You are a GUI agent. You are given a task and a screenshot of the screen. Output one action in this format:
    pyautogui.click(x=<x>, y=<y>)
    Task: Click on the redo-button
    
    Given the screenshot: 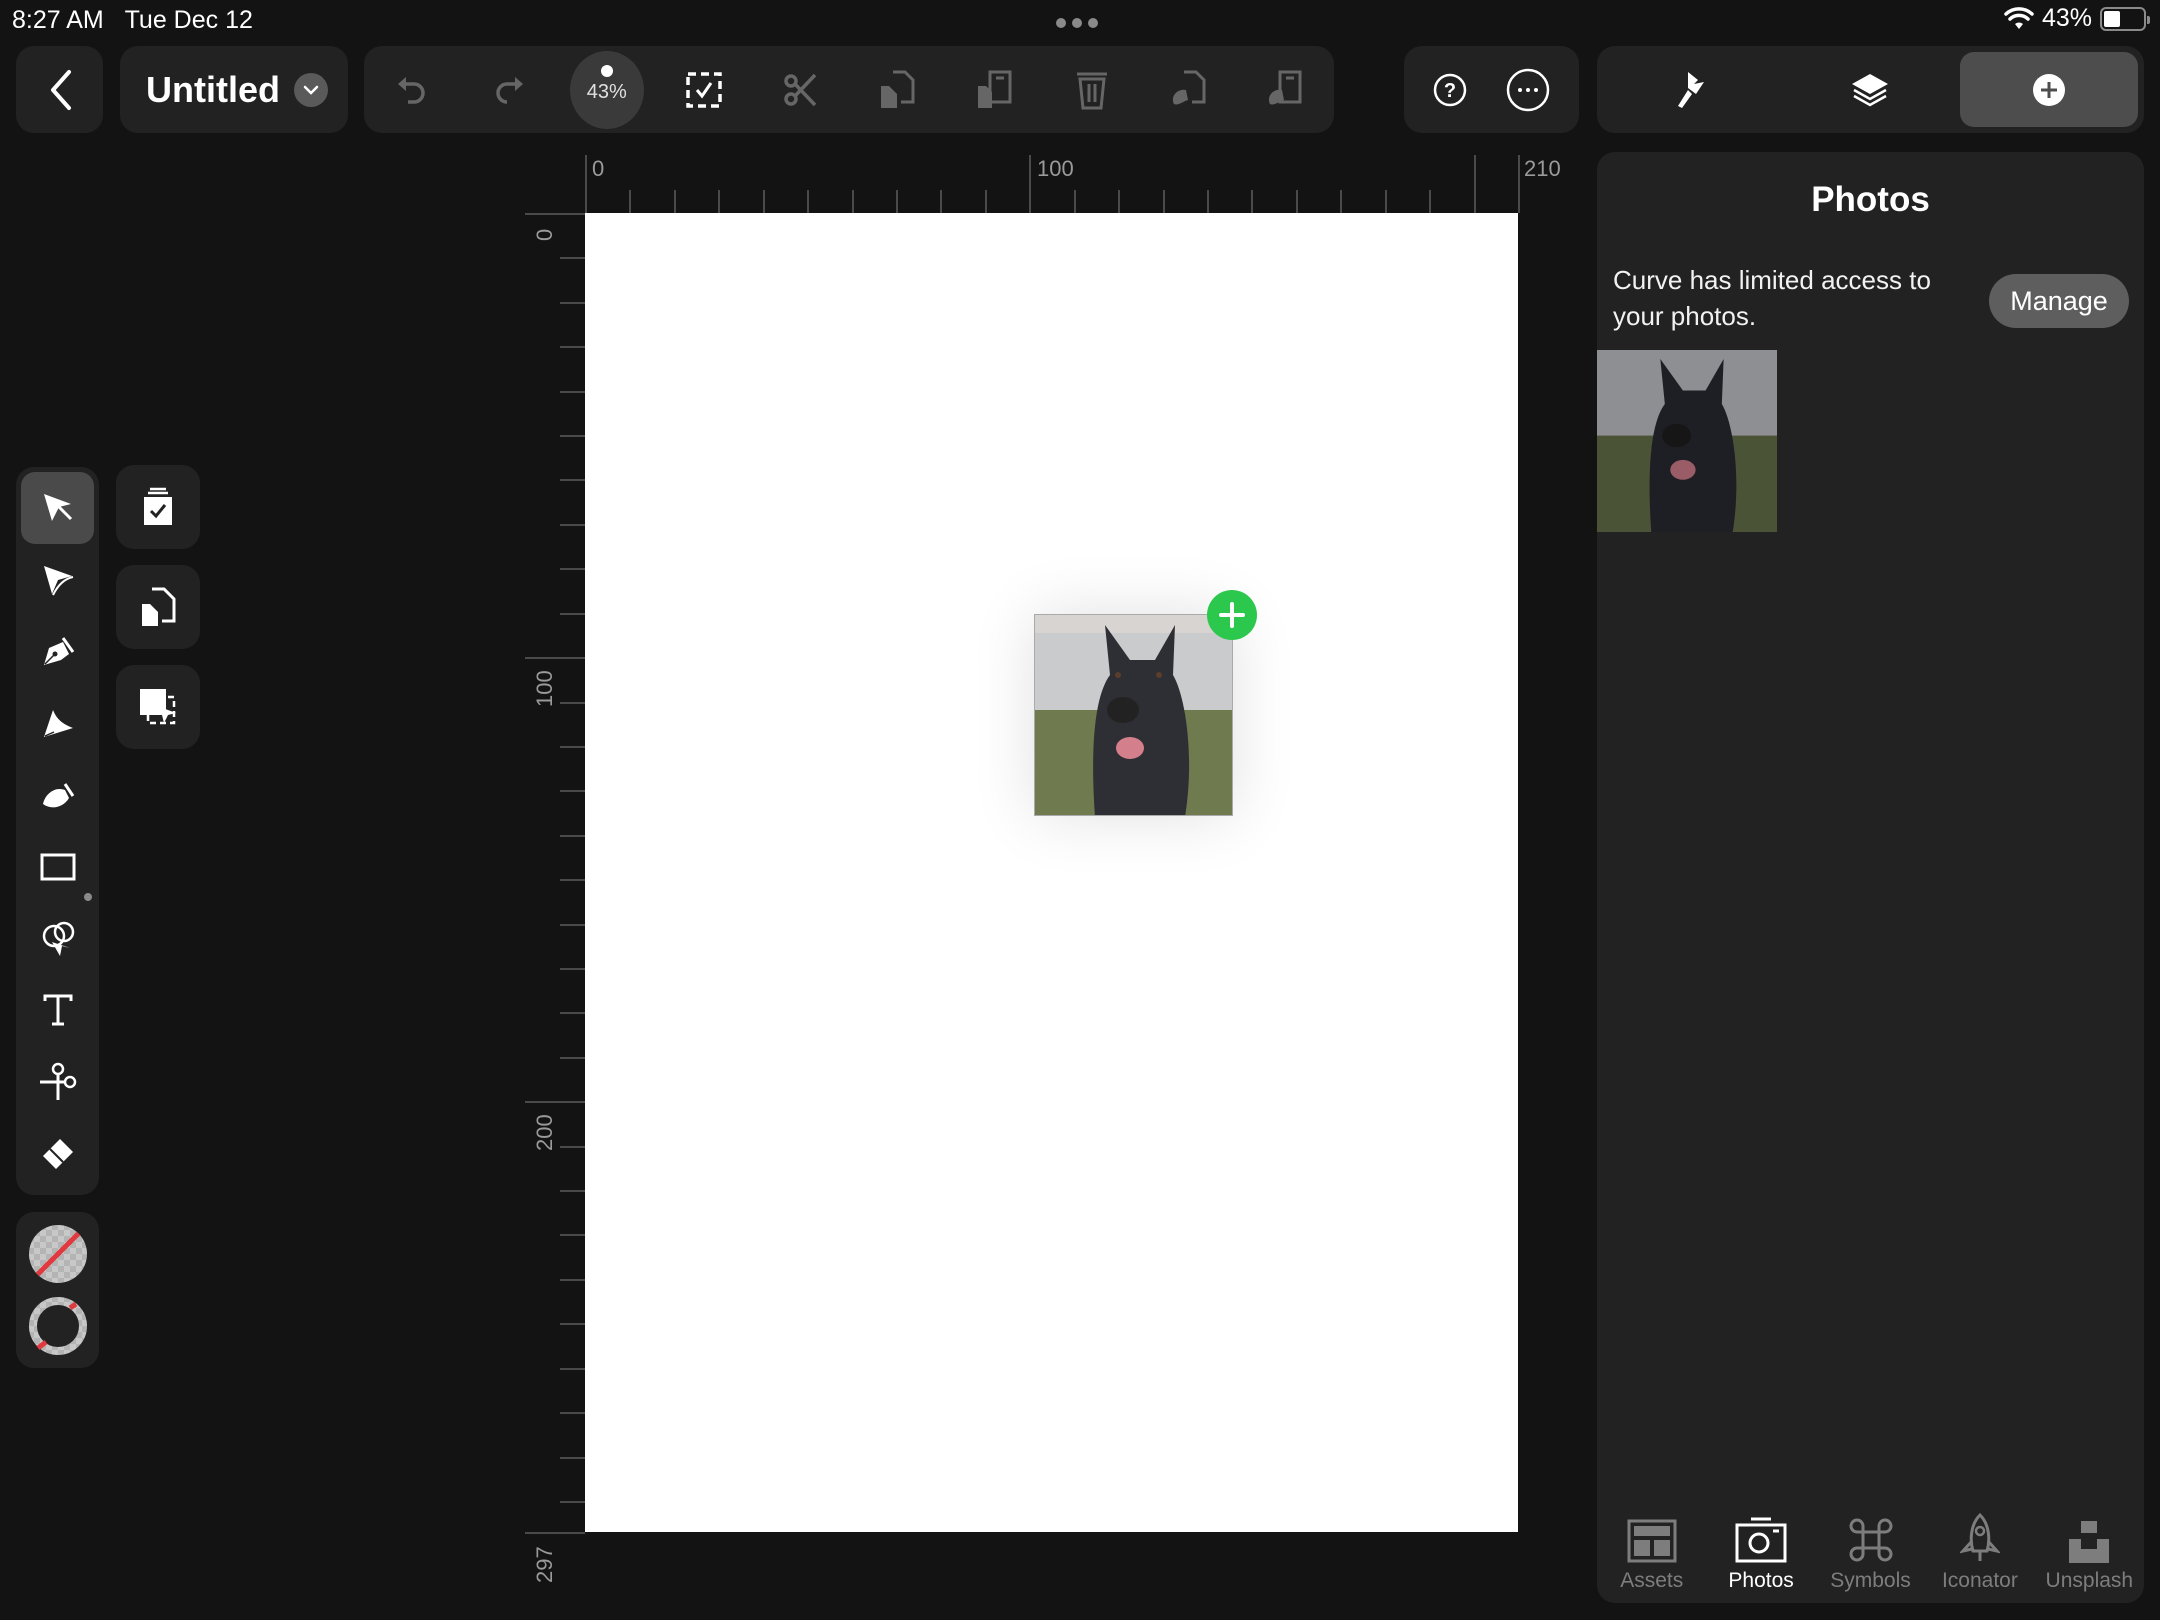 What is the action you would take?
    pyautogui.click(x=509, y=89)
    